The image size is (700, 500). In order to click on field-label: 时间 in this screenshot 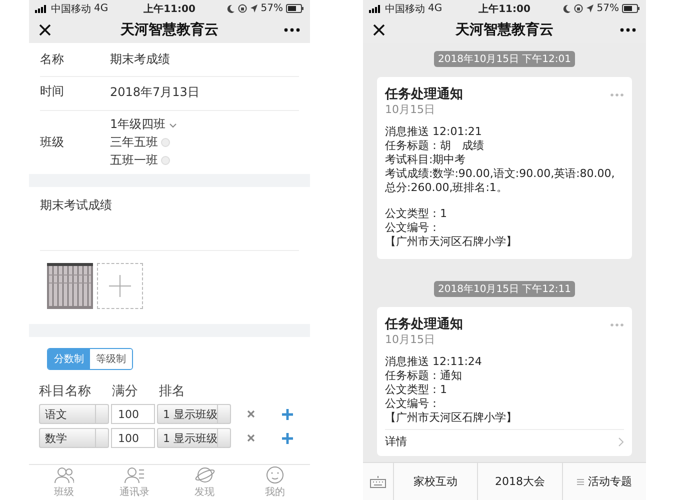, I will do `click(52, 91)`.